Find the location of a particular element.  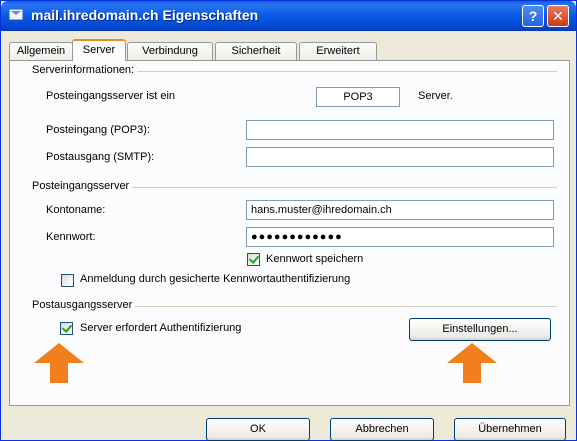

auth-required-label: Server erfordert Authentifizierung is located at coordinates (160, 328).